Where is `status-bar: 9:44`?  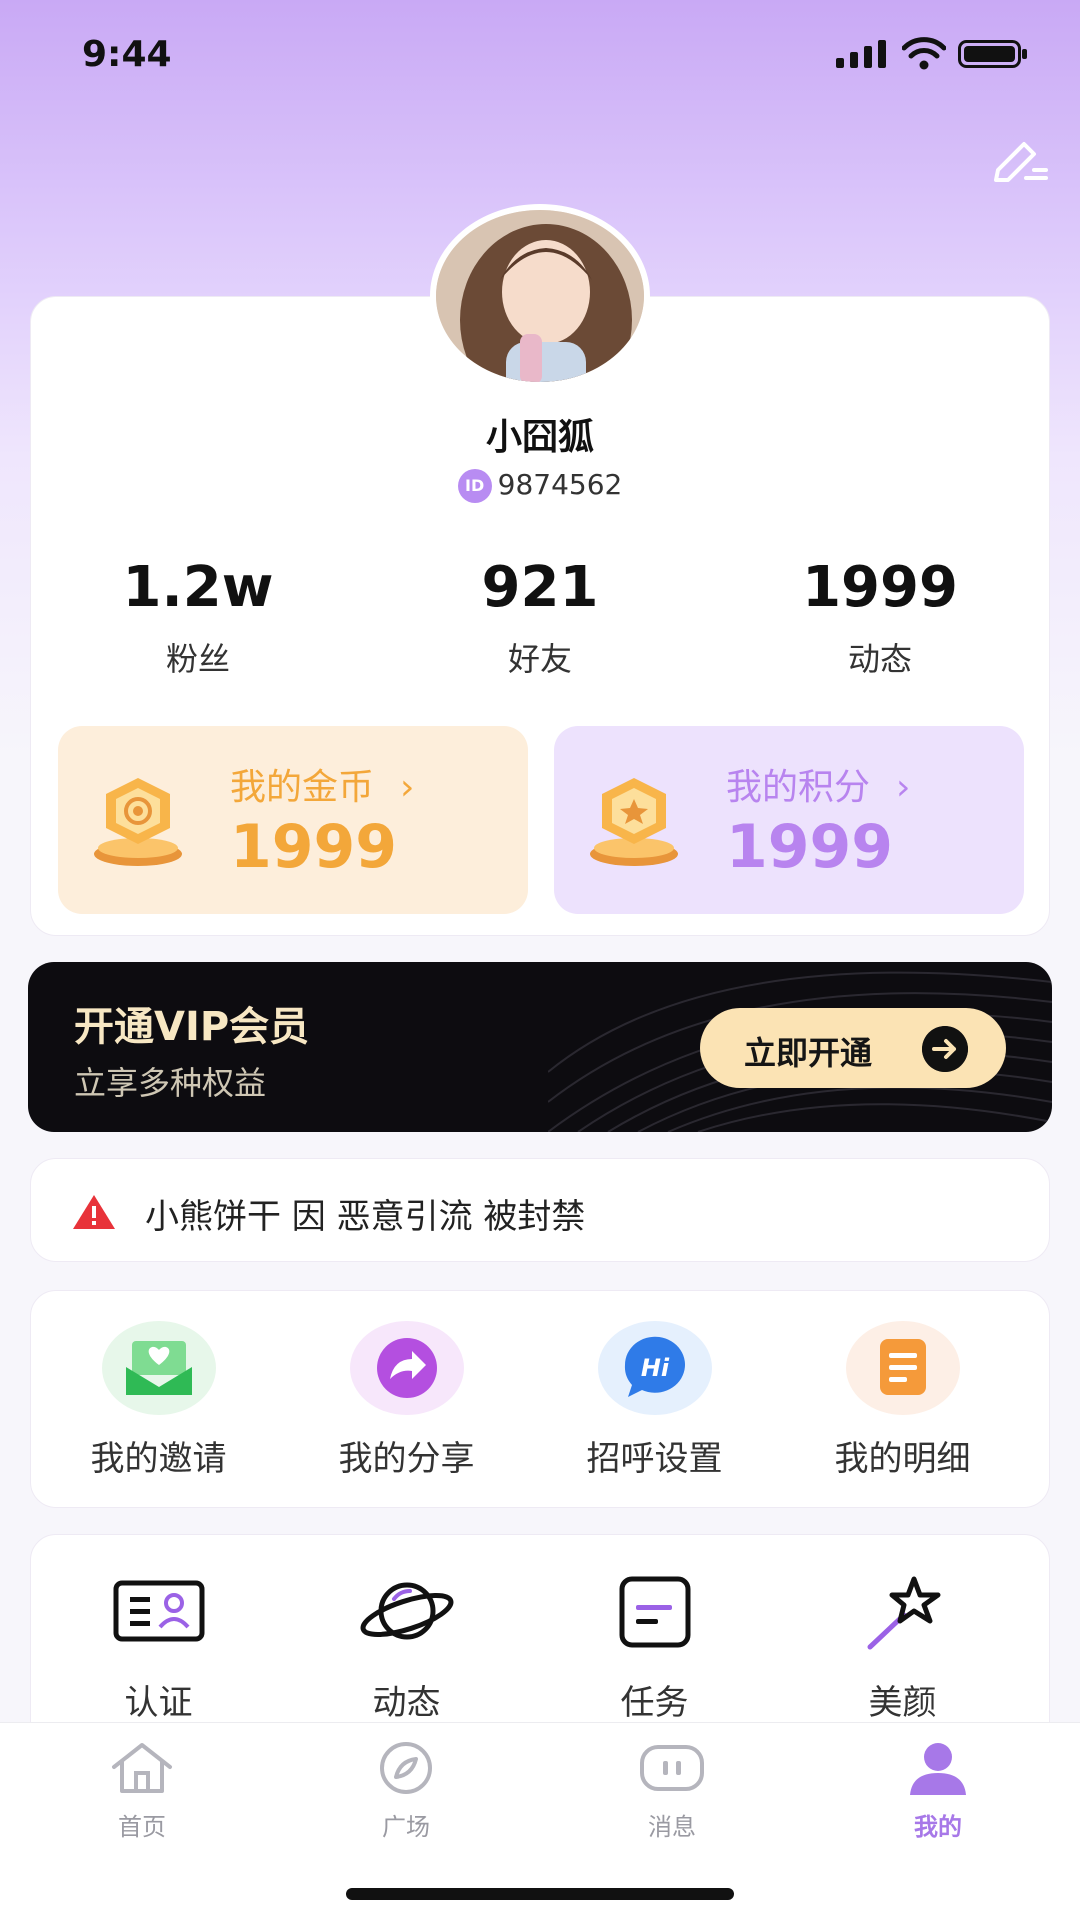 status-bar: 9:44 is located at coordinates (540, 55).